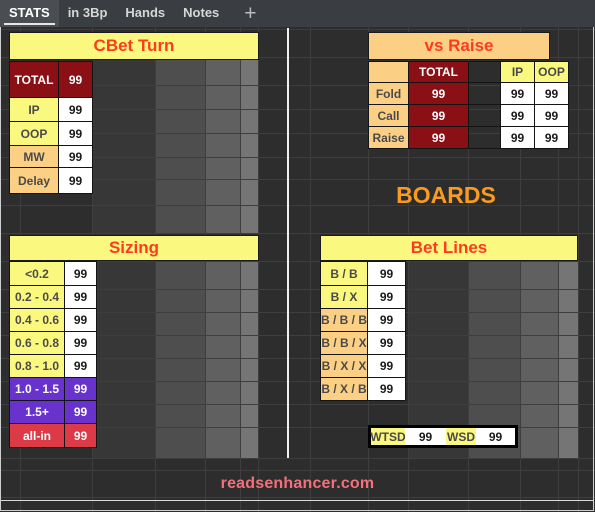 The image size is (595, 512). I want to click on site-footer: readsenhancer.com, so click(297, 483).